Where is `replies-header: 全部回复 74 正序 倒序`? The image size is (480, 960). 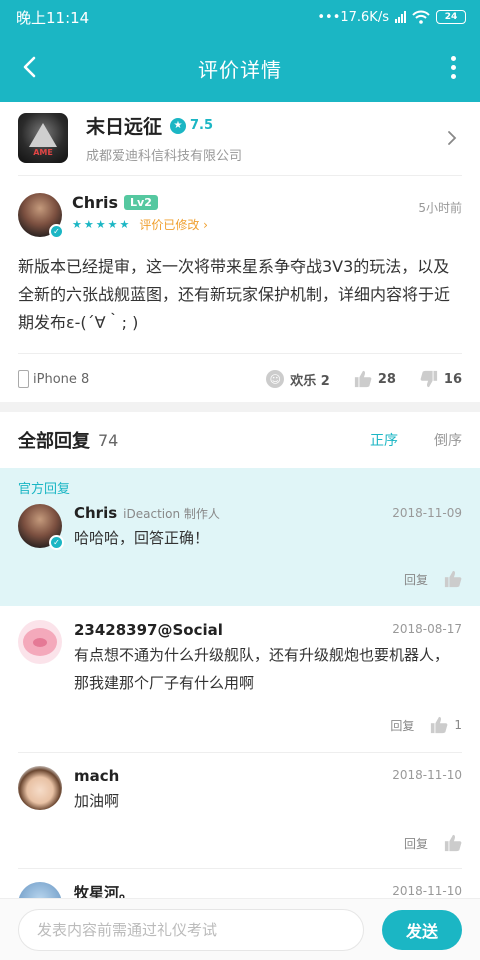
replies-header: 全部回复 74 正序 倒序 is located at coordinates (240, 440).